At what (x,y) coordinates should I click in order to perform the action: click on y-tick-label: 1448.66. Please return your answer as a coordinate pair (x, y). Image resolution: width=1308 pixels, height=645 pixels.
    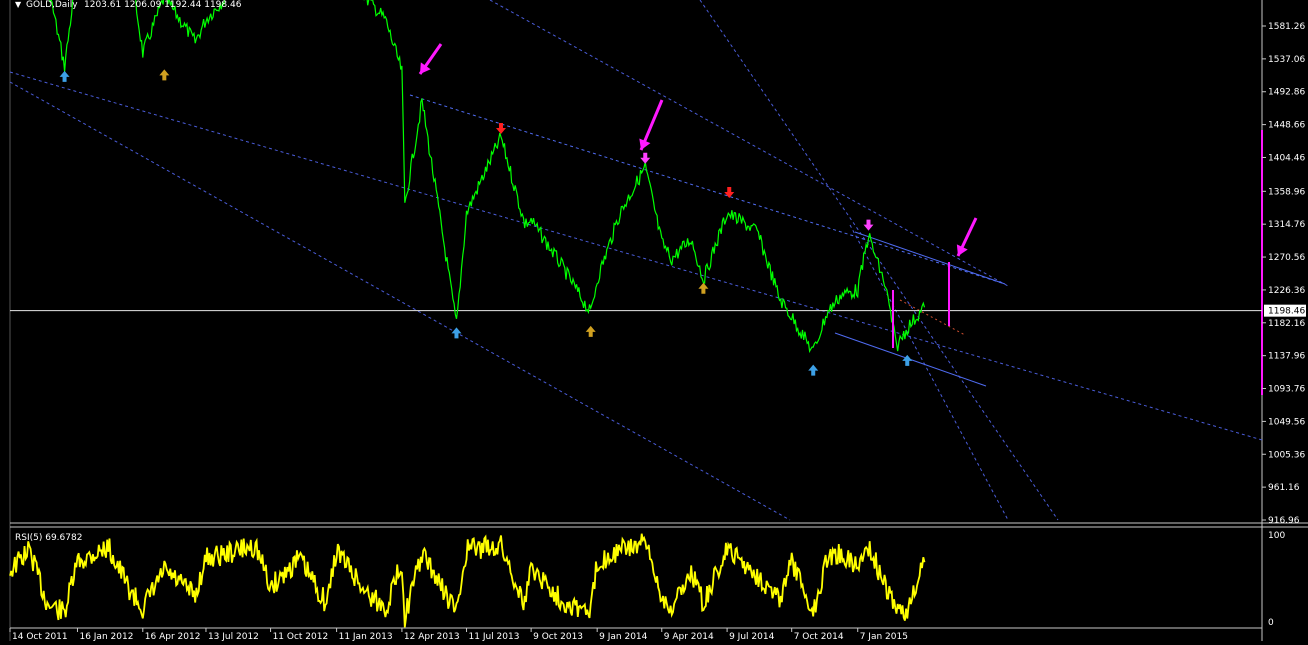
    Looking at the image, I should click on (1286, 126).